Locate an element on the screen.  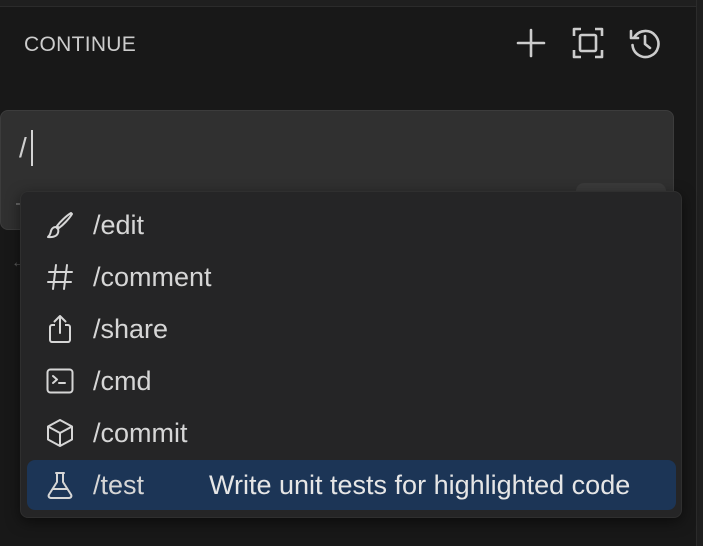
new-session-button is located at coordinates (531, 43).